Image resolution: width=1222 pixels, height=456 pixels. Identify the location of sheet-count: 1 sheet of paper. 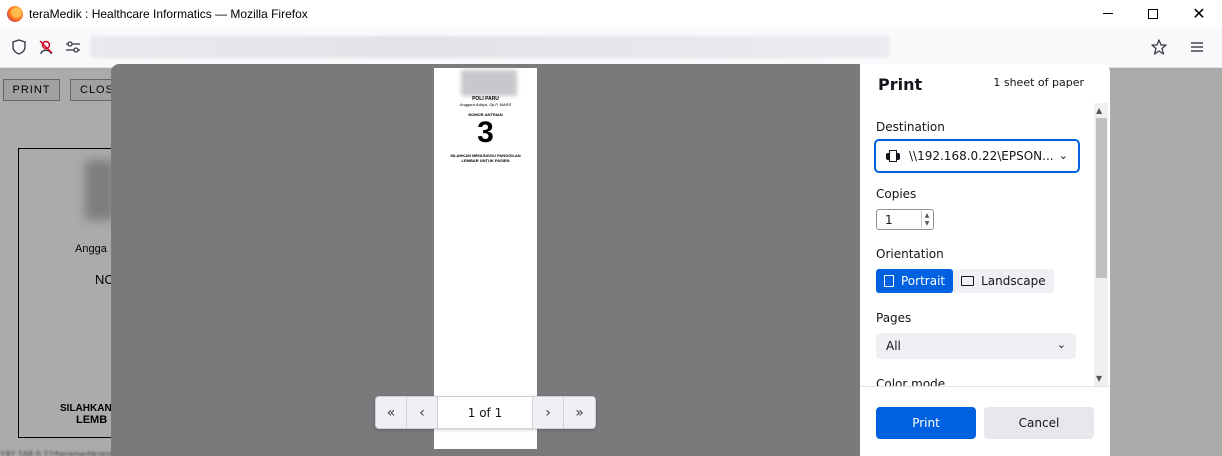
(1038, 82).